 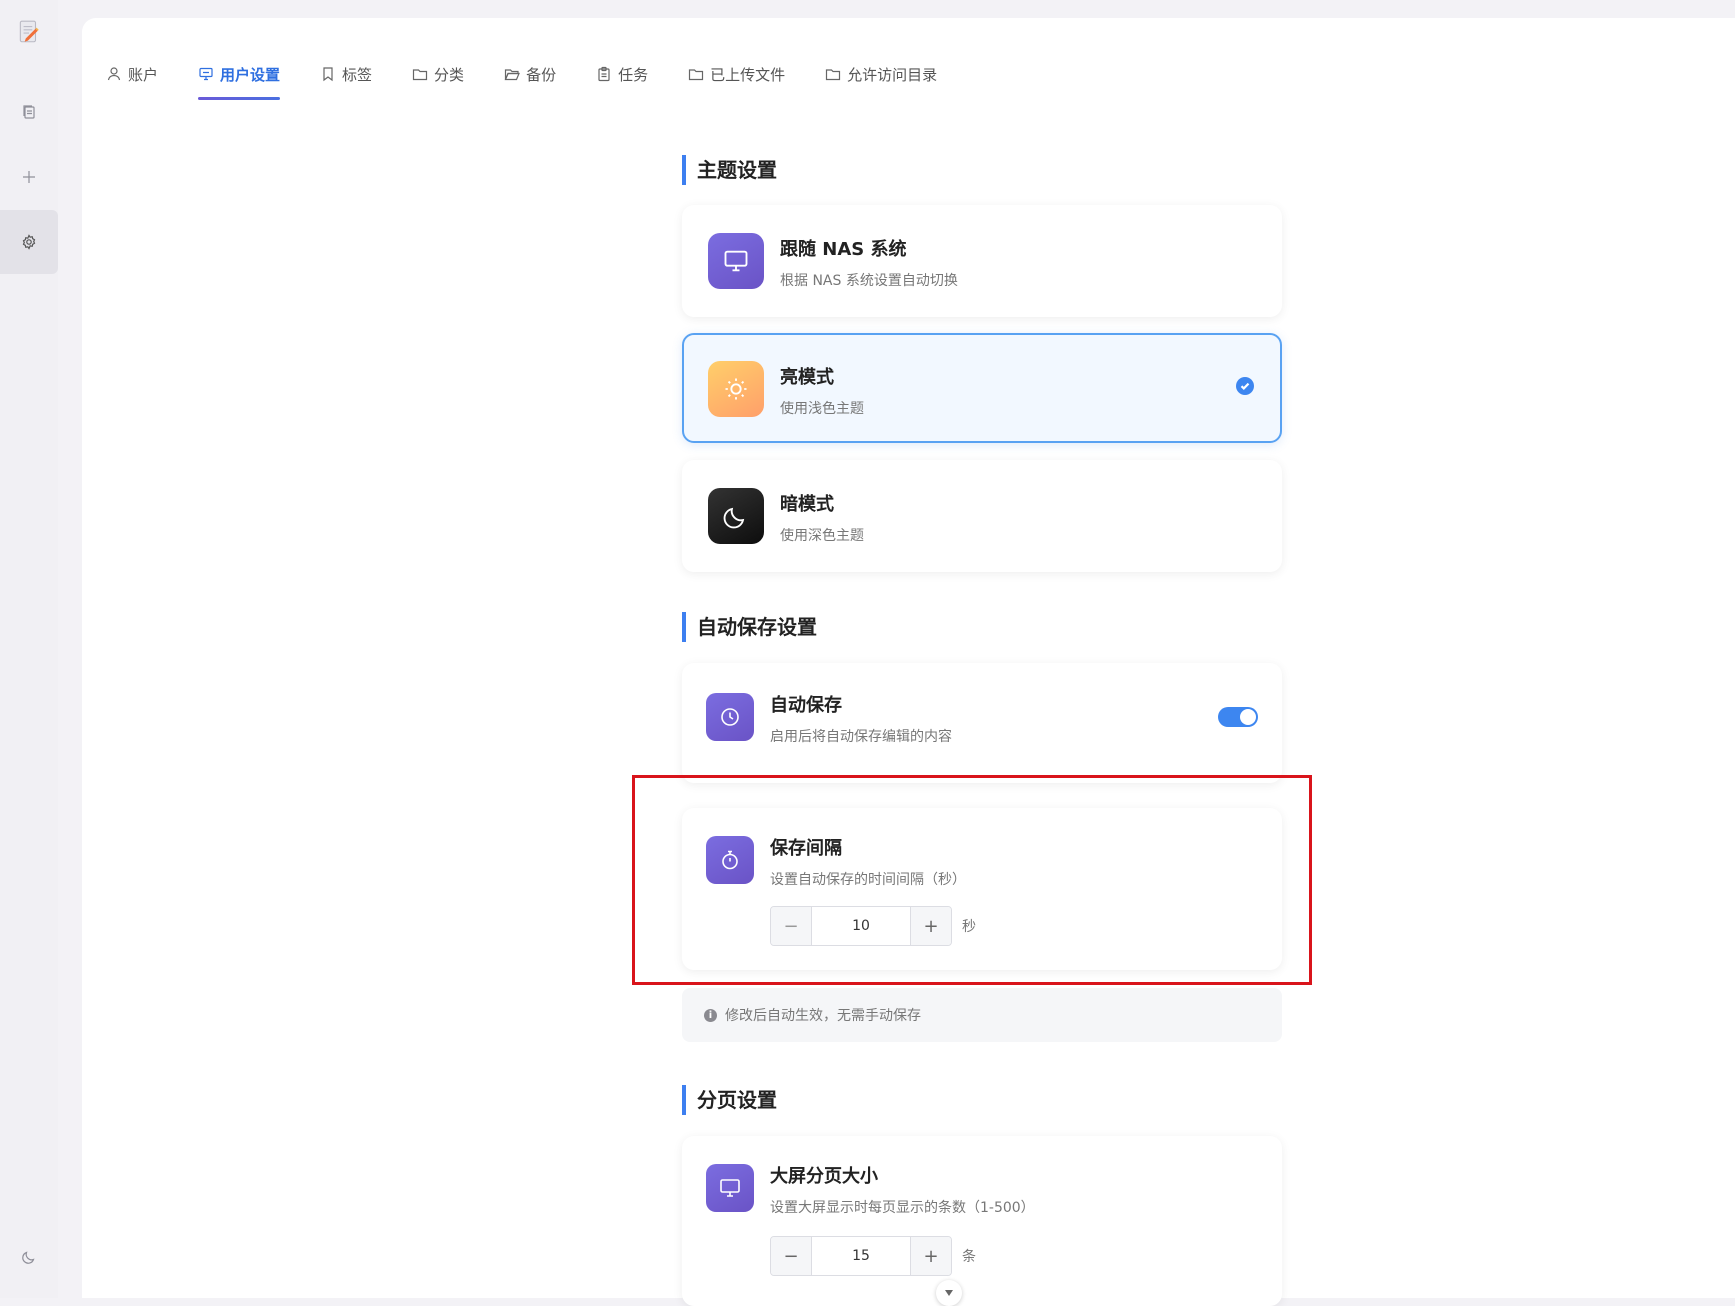 I want to click on theme-option-title: 亮模式, so click(x=807, y=377).